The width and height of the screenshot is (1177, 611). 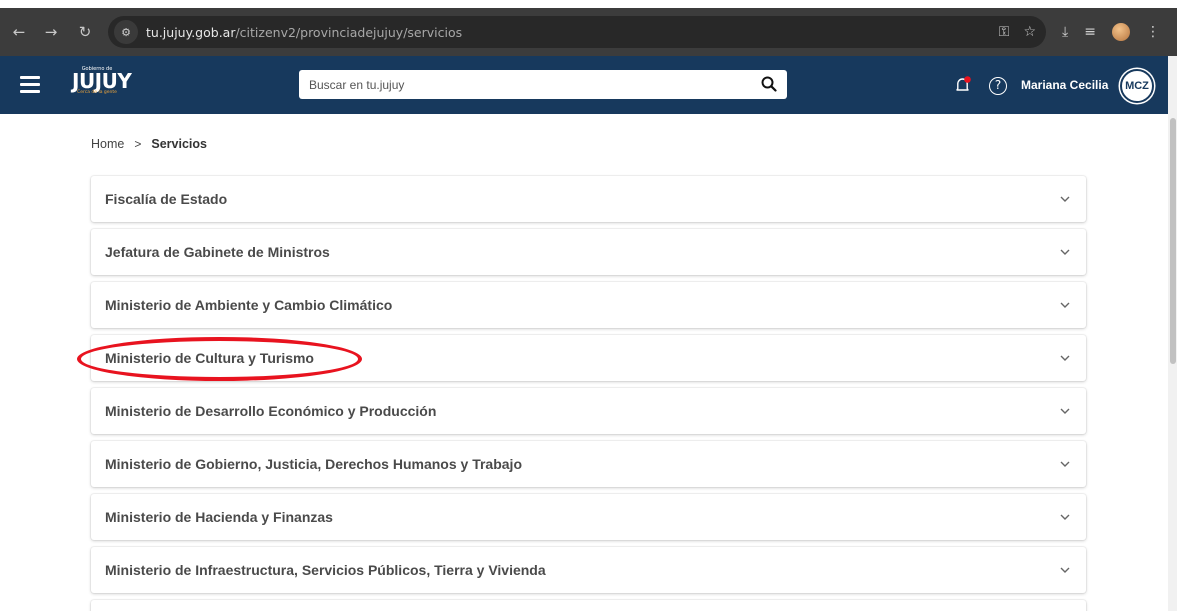 I want to click on bookmark-star-icon: ☆, so click(x=1029, y=32).